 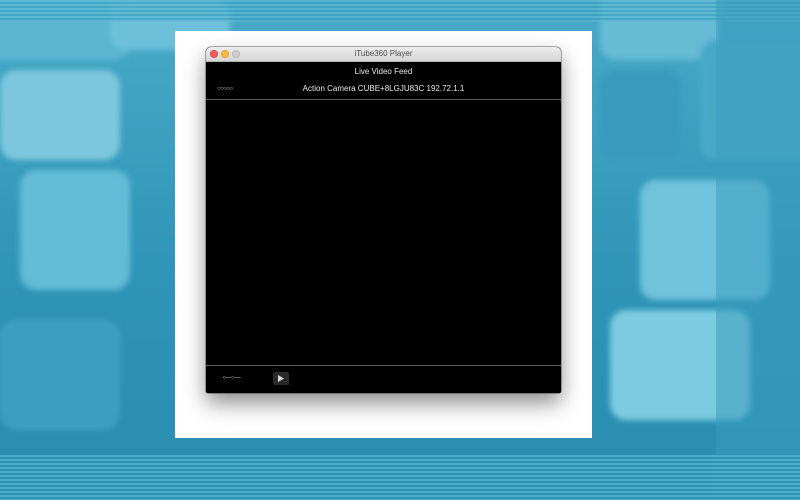 I want to click on play-icon, so click(x=281, y=378).